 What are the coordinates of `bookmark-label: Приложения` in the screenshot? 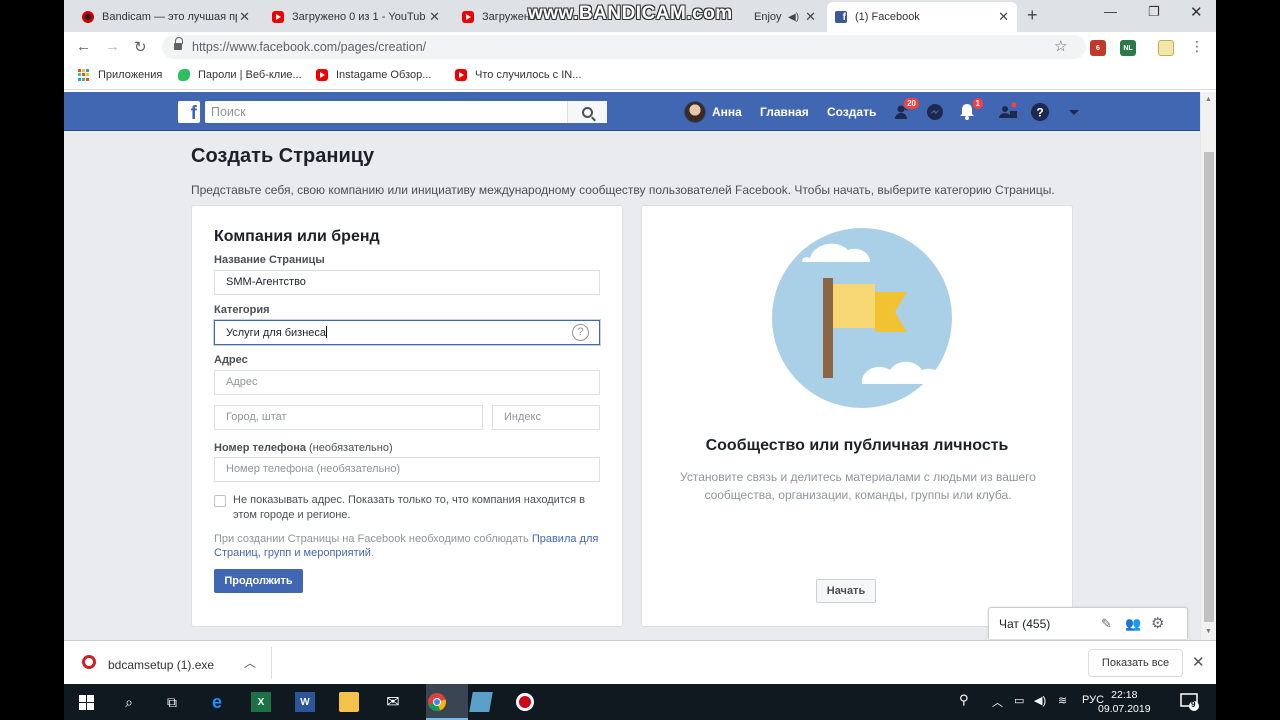 It's located at (130, 75).